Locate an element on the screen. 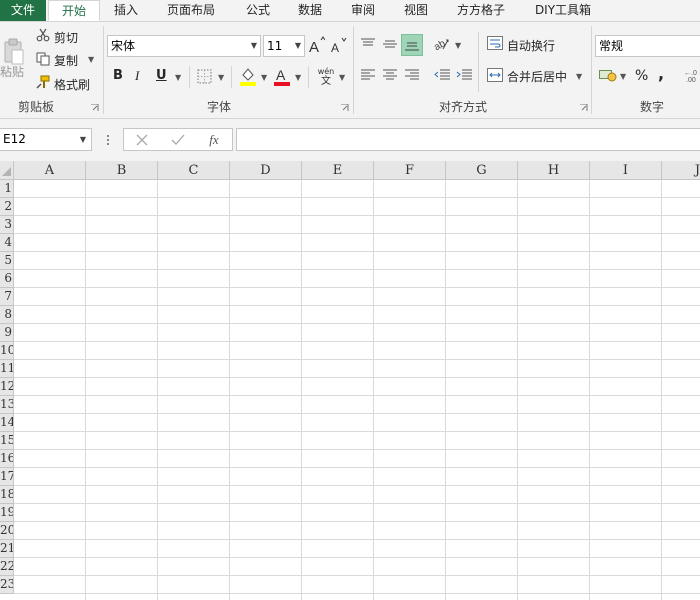 Image resolution: width=700 pixels, height=600 pixels. paste-label: 粘贴 is located at coordinates (12, 72).